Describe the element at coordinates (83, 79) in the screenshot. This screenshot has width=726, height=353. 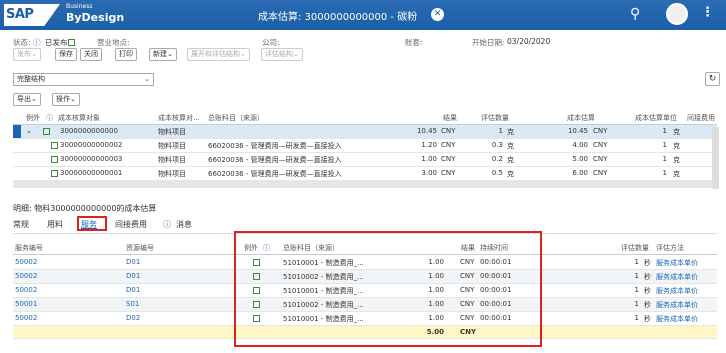
I see `structure-select: 完整结构 ⌄` at that location.